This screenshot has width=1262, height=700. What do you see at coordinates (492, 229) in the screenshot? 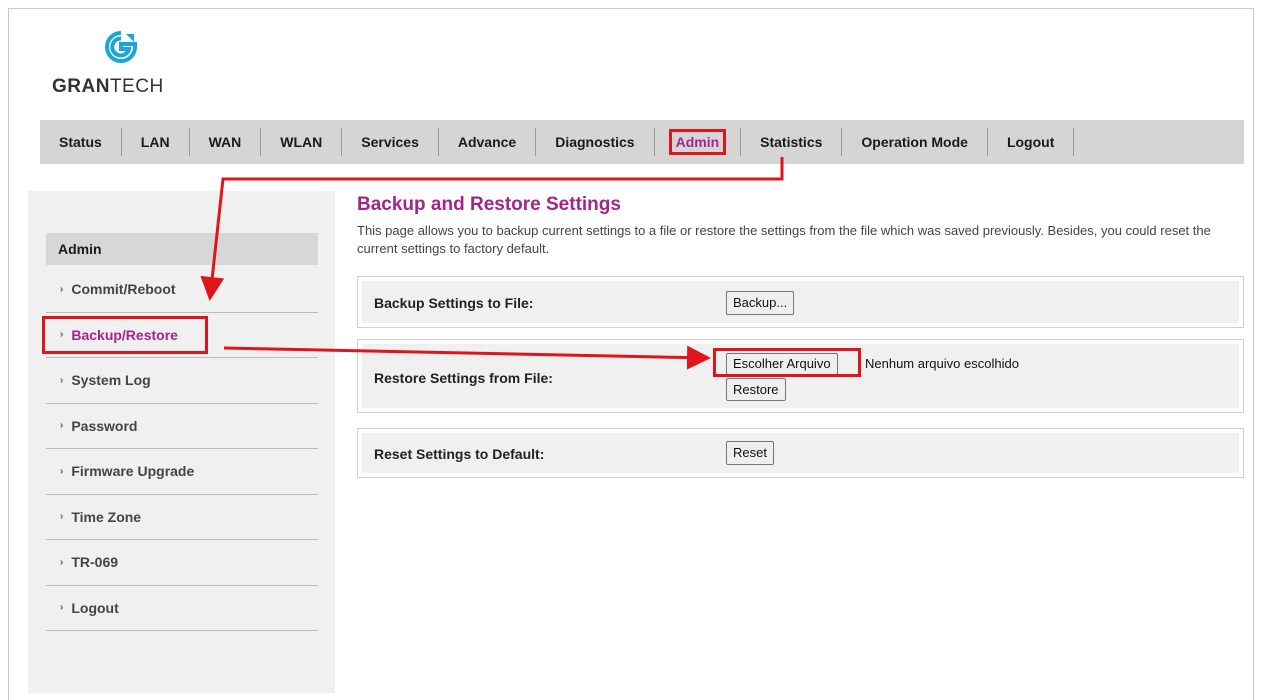
I see `arrow-admin-to-sidebar` at bounding box center [492, 229].